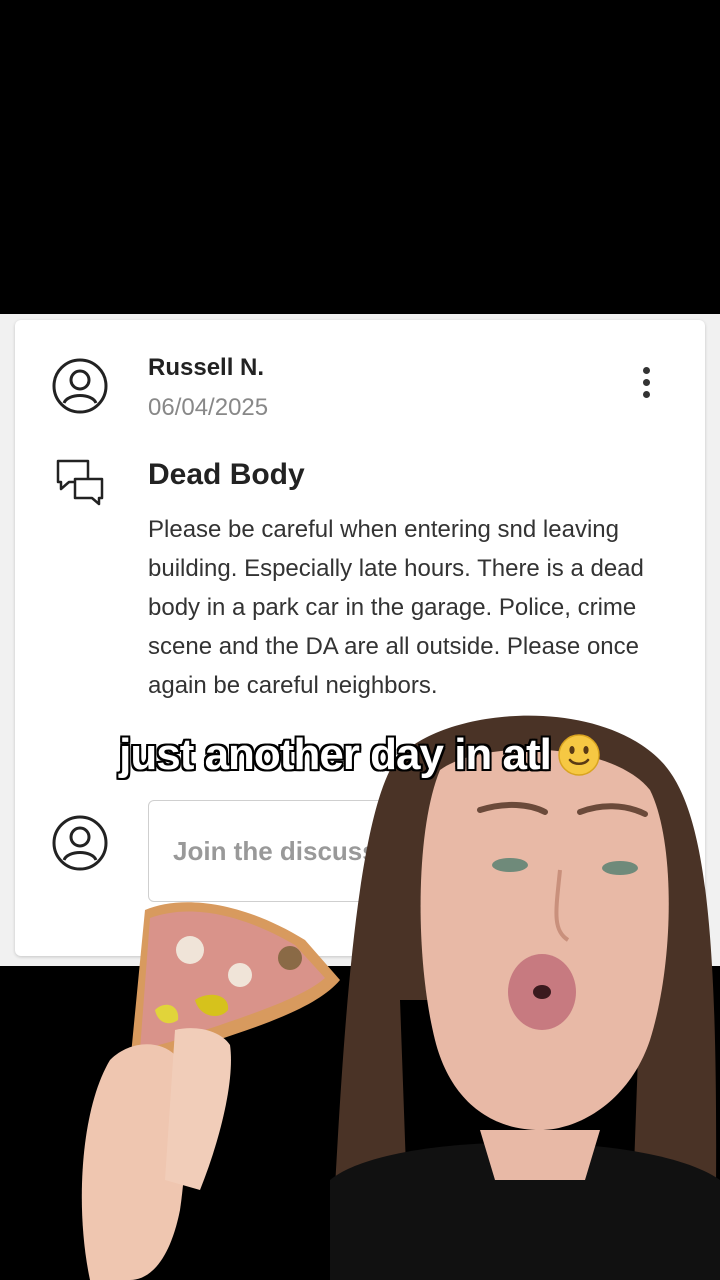 This screenshot has width=720, height=1280. Describe the element at coordinates (80, 386) in the screenshot. I see `user-avatar-icon` at that location.